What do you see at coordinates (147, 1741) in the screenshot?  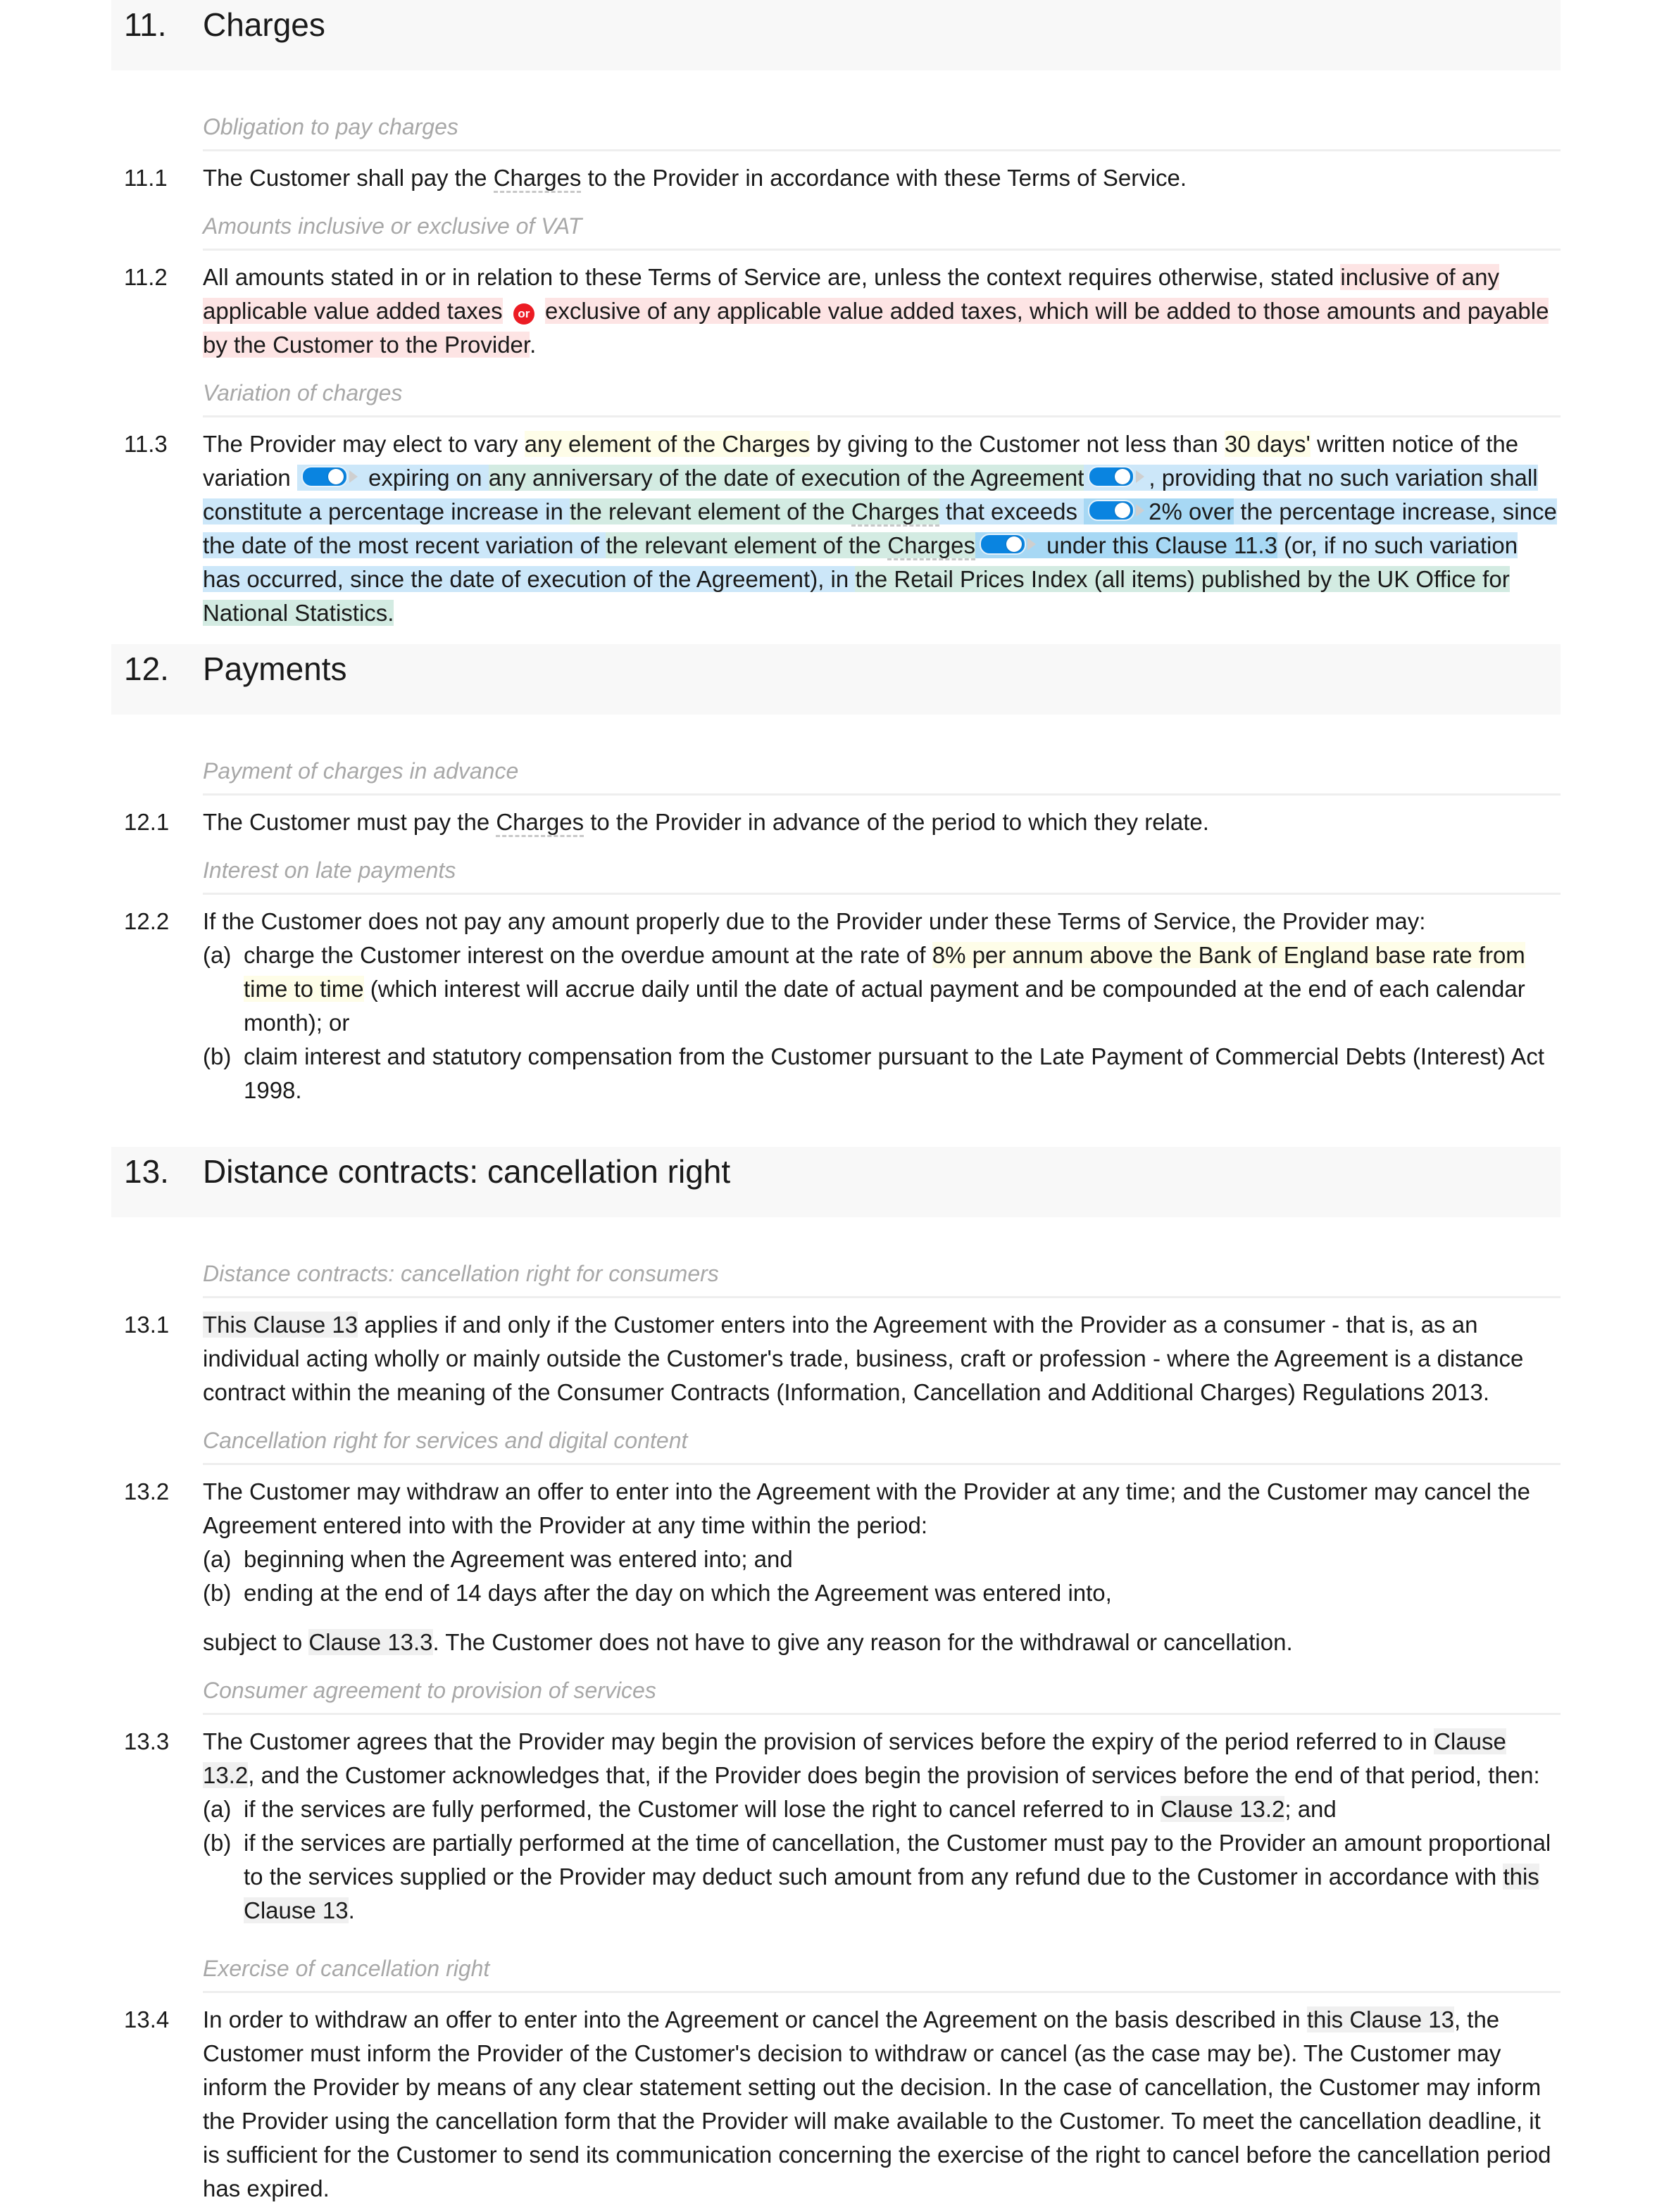 I see `clause-number: 13.3` at bounding box center [147, 1741].